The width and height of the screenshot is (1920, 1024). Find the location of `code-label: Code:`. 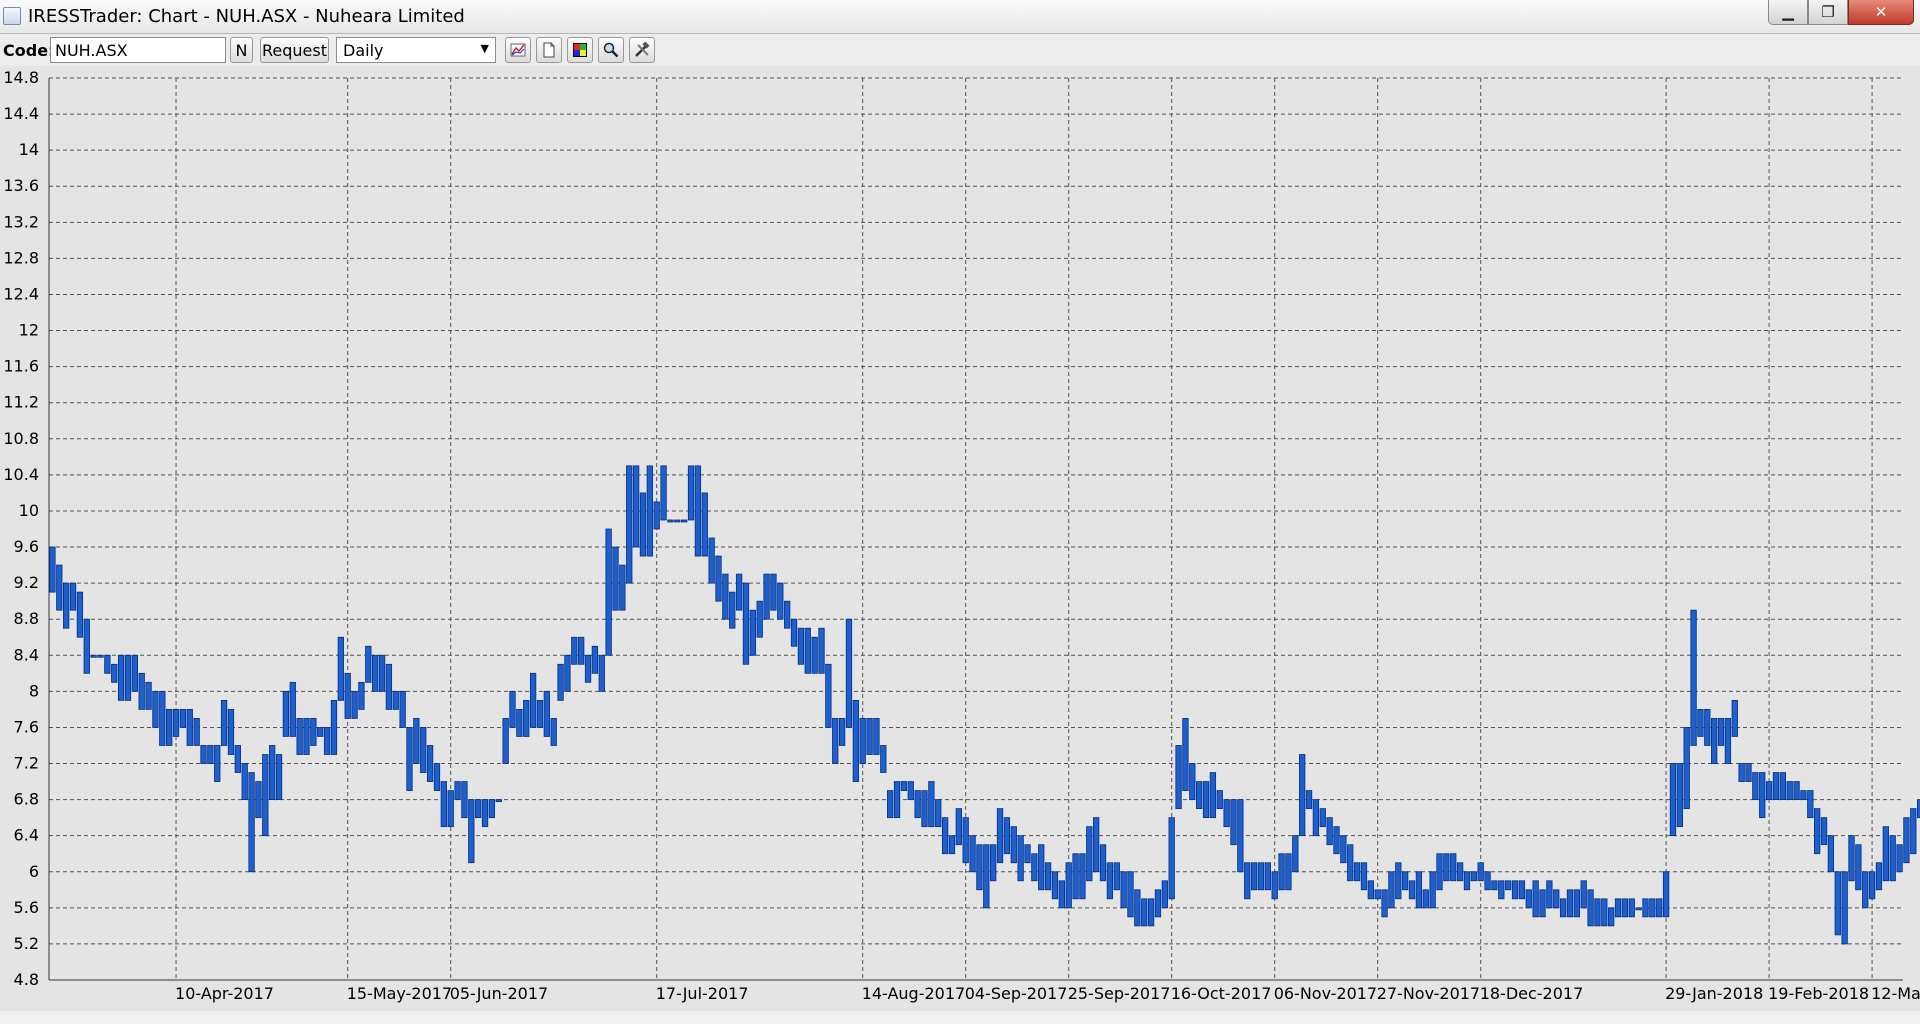

code-label: Code: is located at coordinates (29, 50).